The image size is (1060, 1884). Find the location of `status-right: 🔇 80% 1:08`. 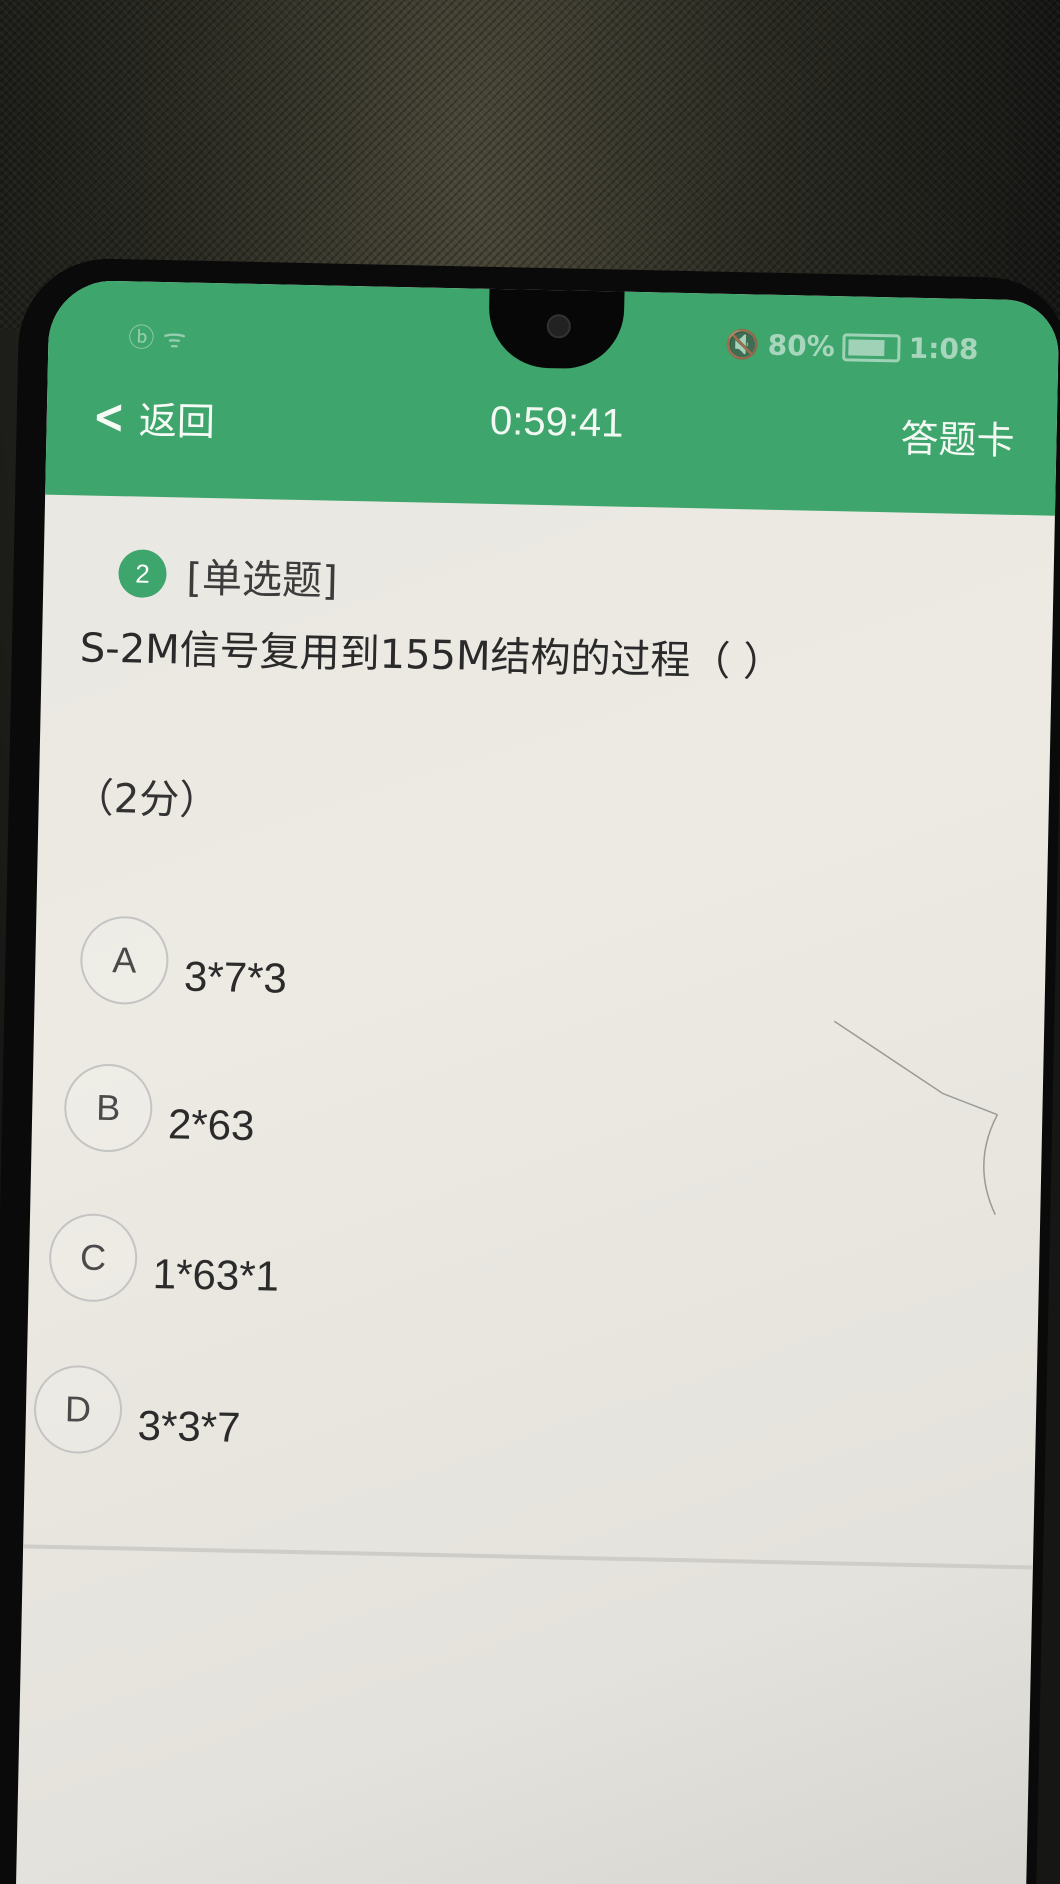

status-right: 🔇 80% 1:08 is located at coordinates (852, 347).